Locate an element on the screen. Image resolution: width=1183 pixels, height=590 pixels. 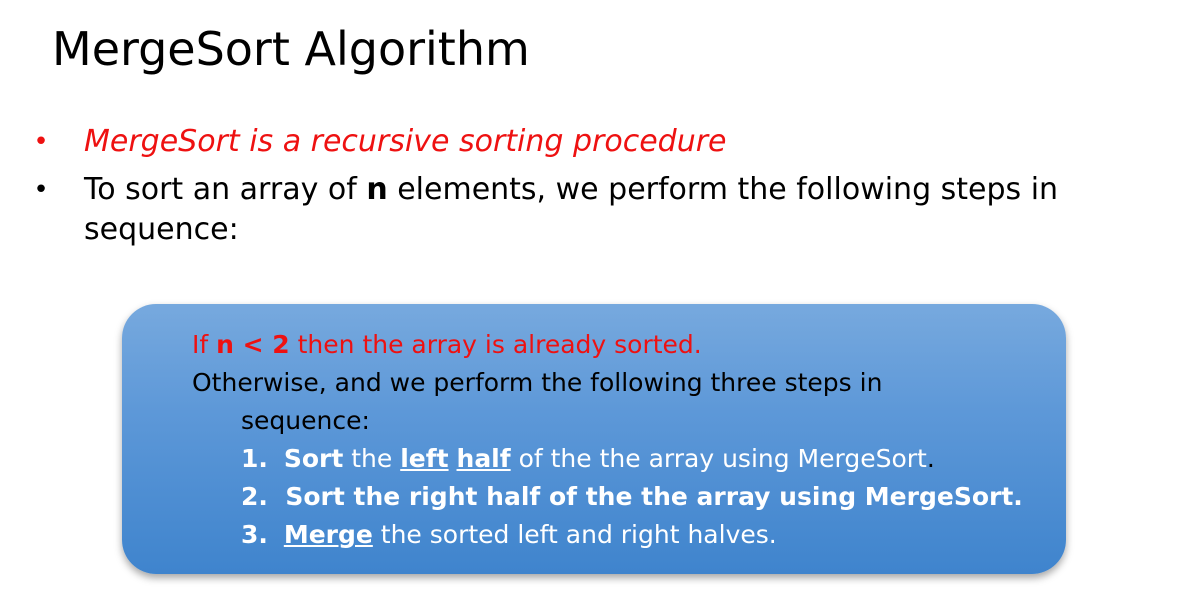
base-case-condition: n < 2 is located at coordinates (253, 344).